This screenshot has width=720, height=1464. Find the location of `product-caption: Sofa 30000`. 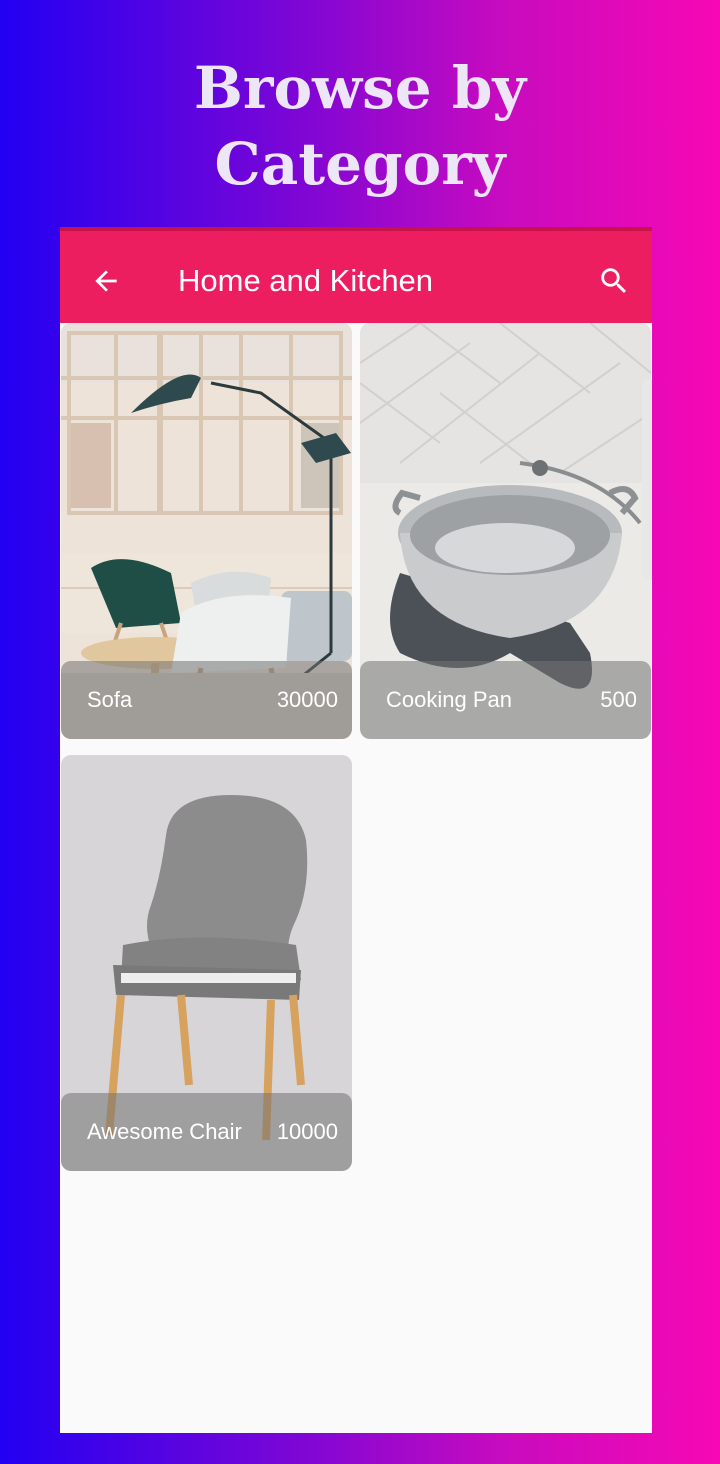

product-caption: Sofa 30000 is located at coordinates (206, 700).